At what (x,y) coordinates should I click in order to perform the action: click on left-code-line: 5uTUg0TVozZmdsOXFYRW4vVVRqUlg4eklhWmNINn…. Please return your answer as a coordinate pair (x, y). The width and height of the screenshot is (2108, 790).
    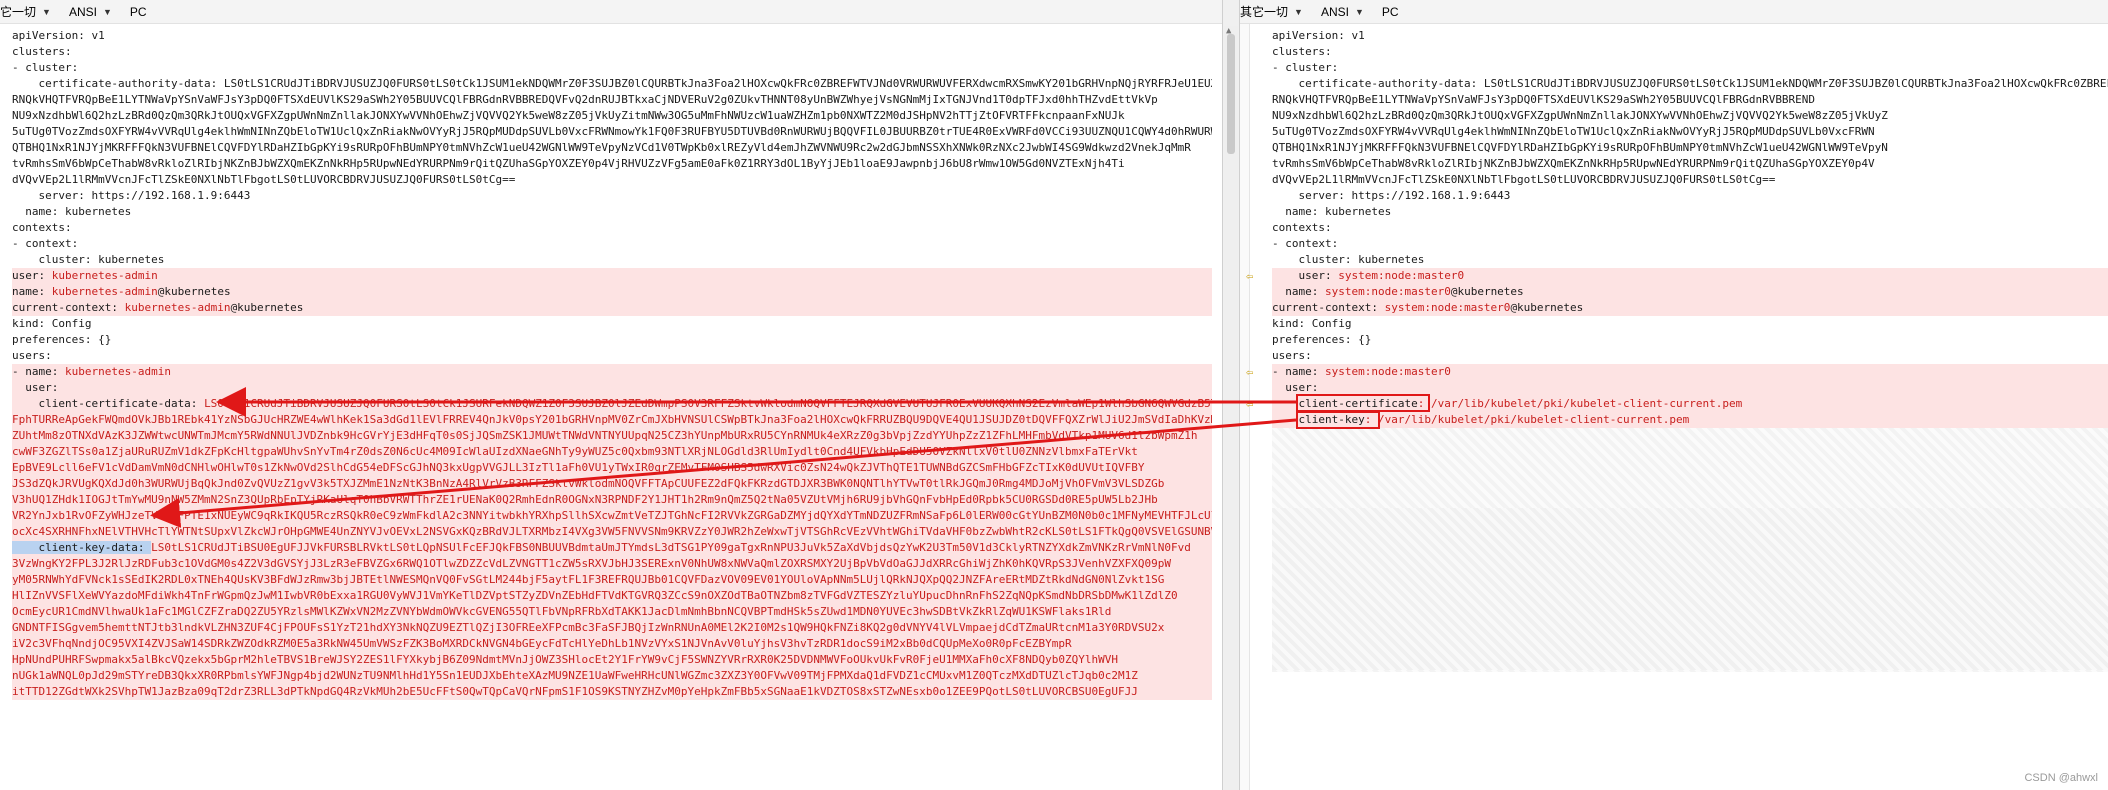
    Looking at the image, I should click on (612, 132).